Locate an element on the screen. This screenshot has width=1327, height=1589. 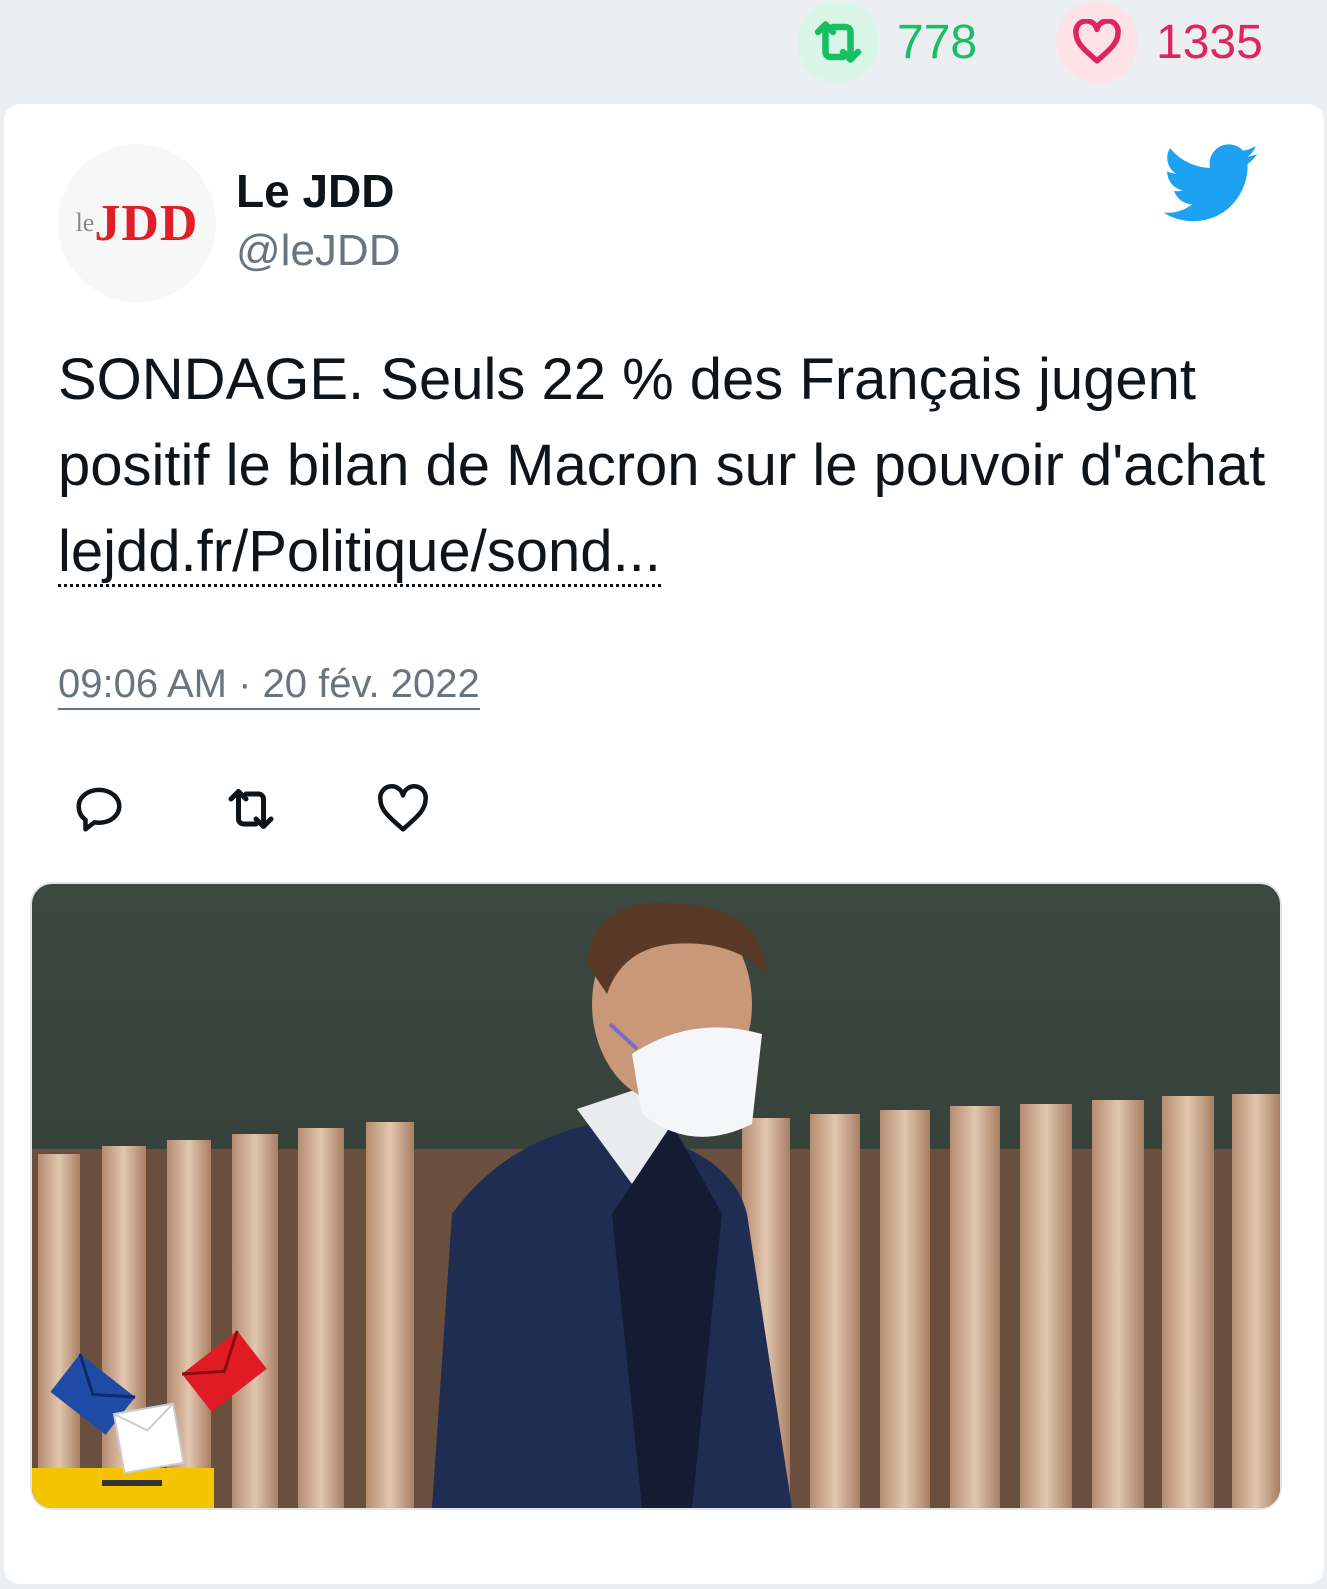
twitter-bird-icon is located at coordinates (1211, 184).